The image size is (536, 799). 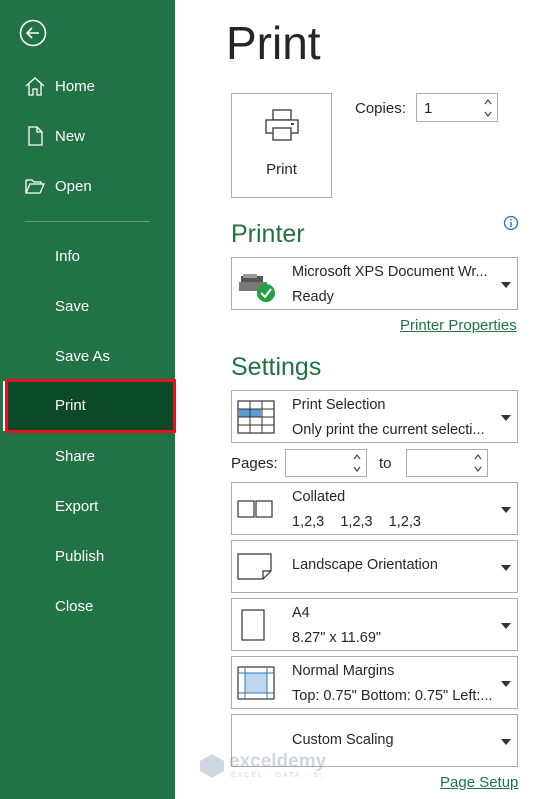 I want to click on page-setup-link: Page Setup, so click(x=479, y=782).